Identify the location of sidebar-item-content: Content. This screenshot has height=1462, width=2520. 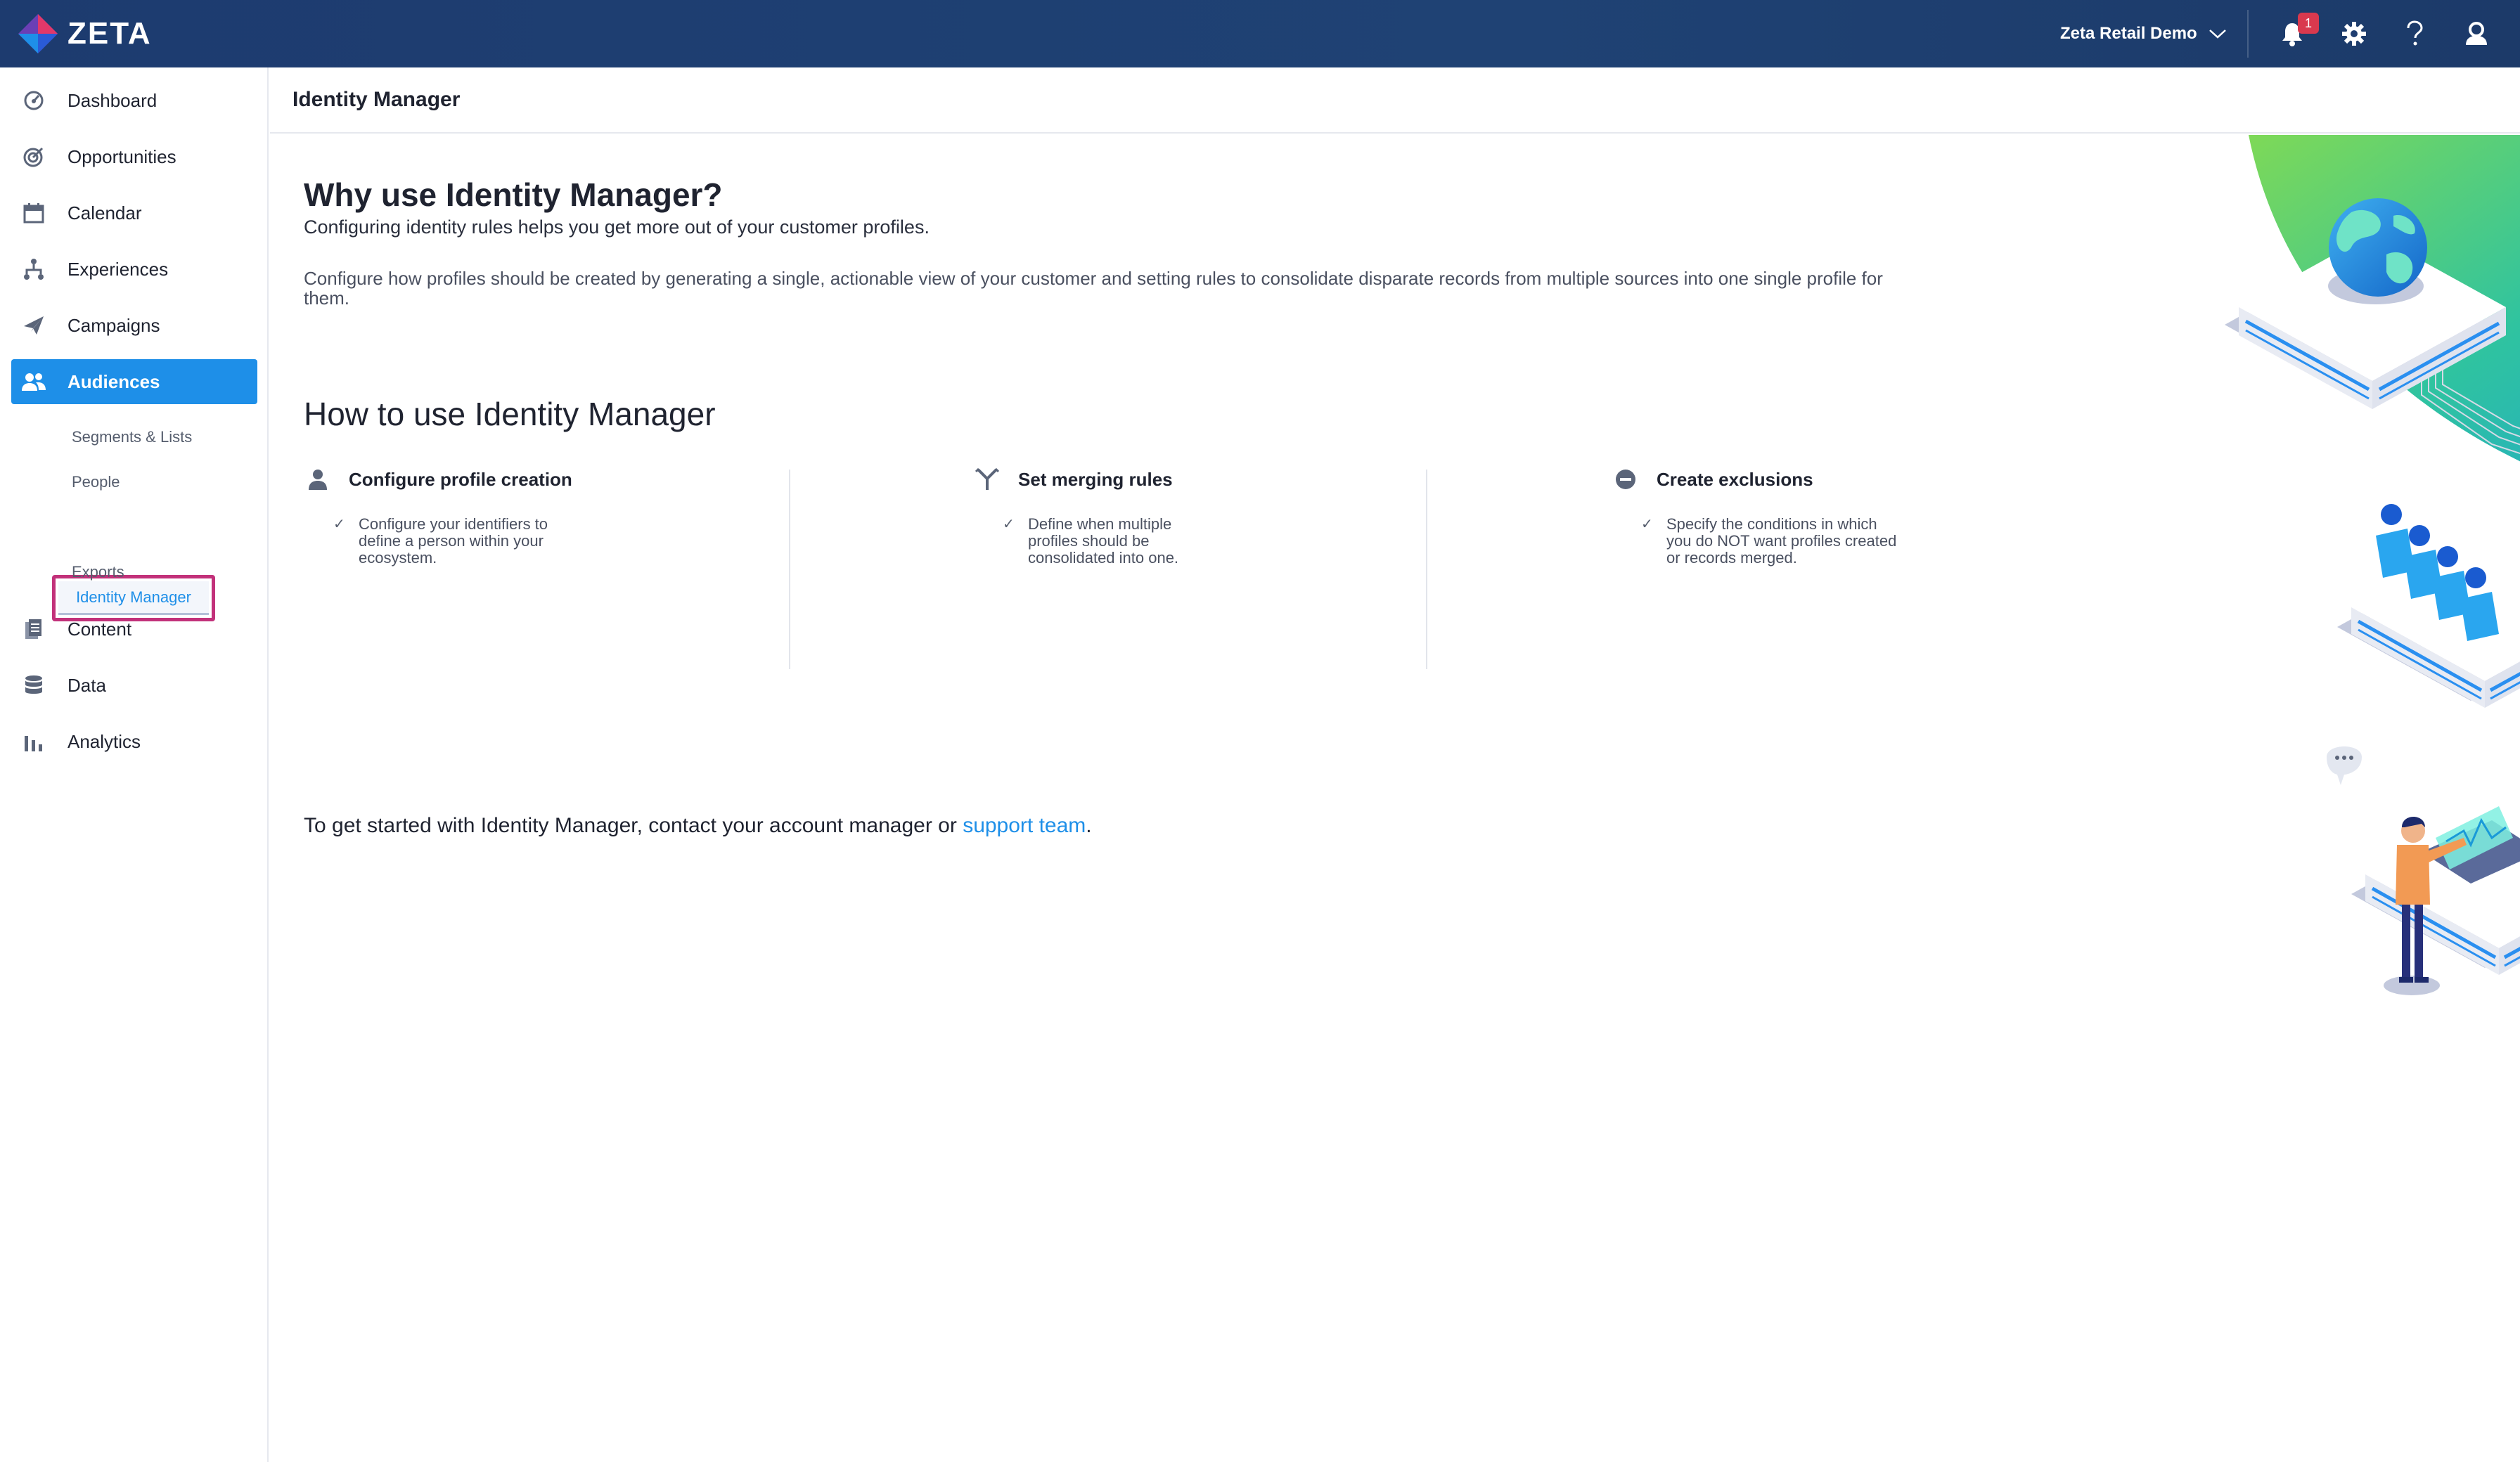
(134, 629).